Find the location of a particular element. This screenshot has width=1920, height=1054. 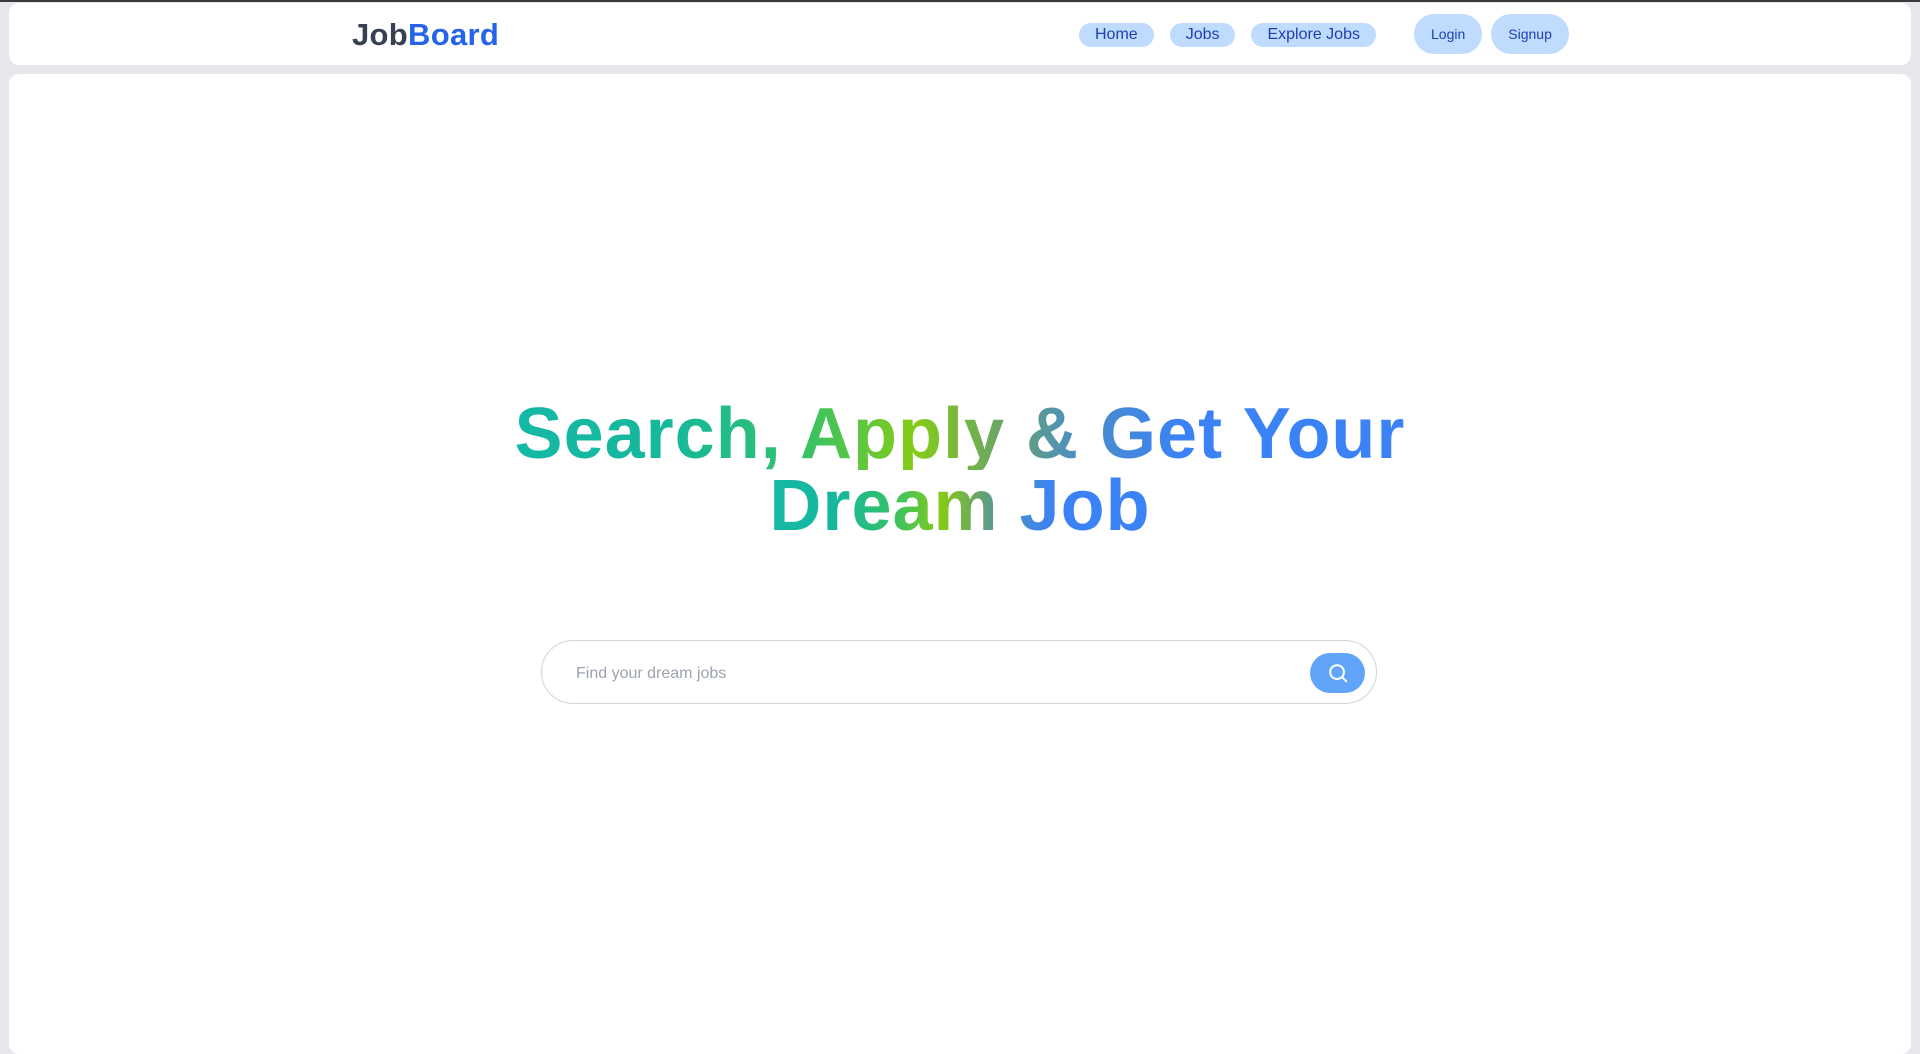

signup-button: Signup is located at coordinates (1530, 34).